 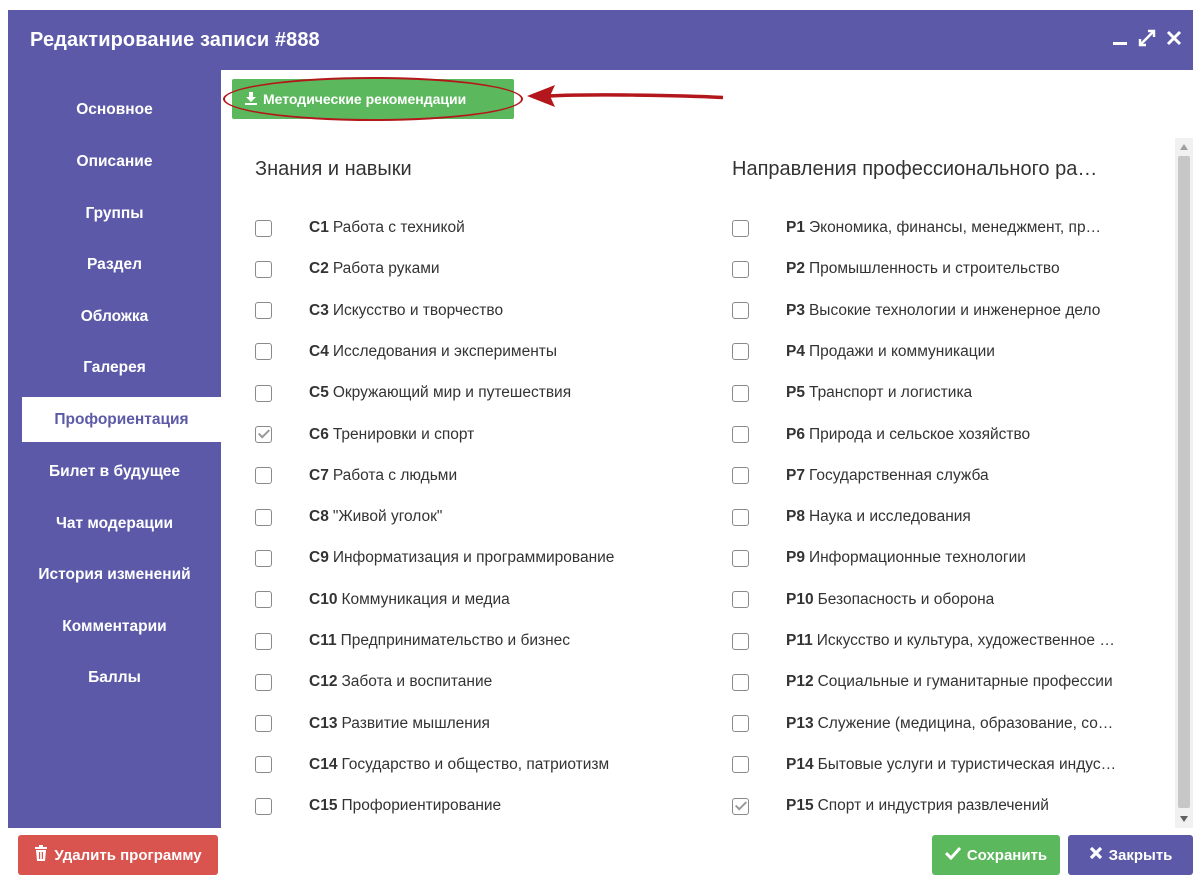 What do you see at coordinates (919, 434) in the screenshot?
I see `direction-text: Природа и сельское хозяйство` at bounding box center [919, 434].